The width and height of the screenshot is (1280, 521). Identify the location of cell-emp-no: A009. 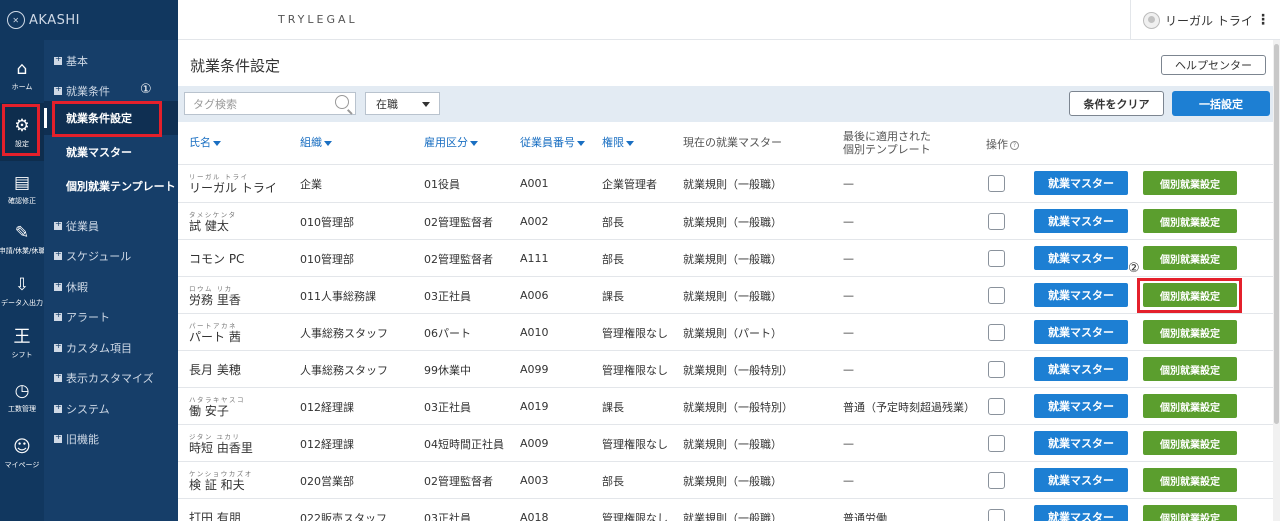
(534, 443).